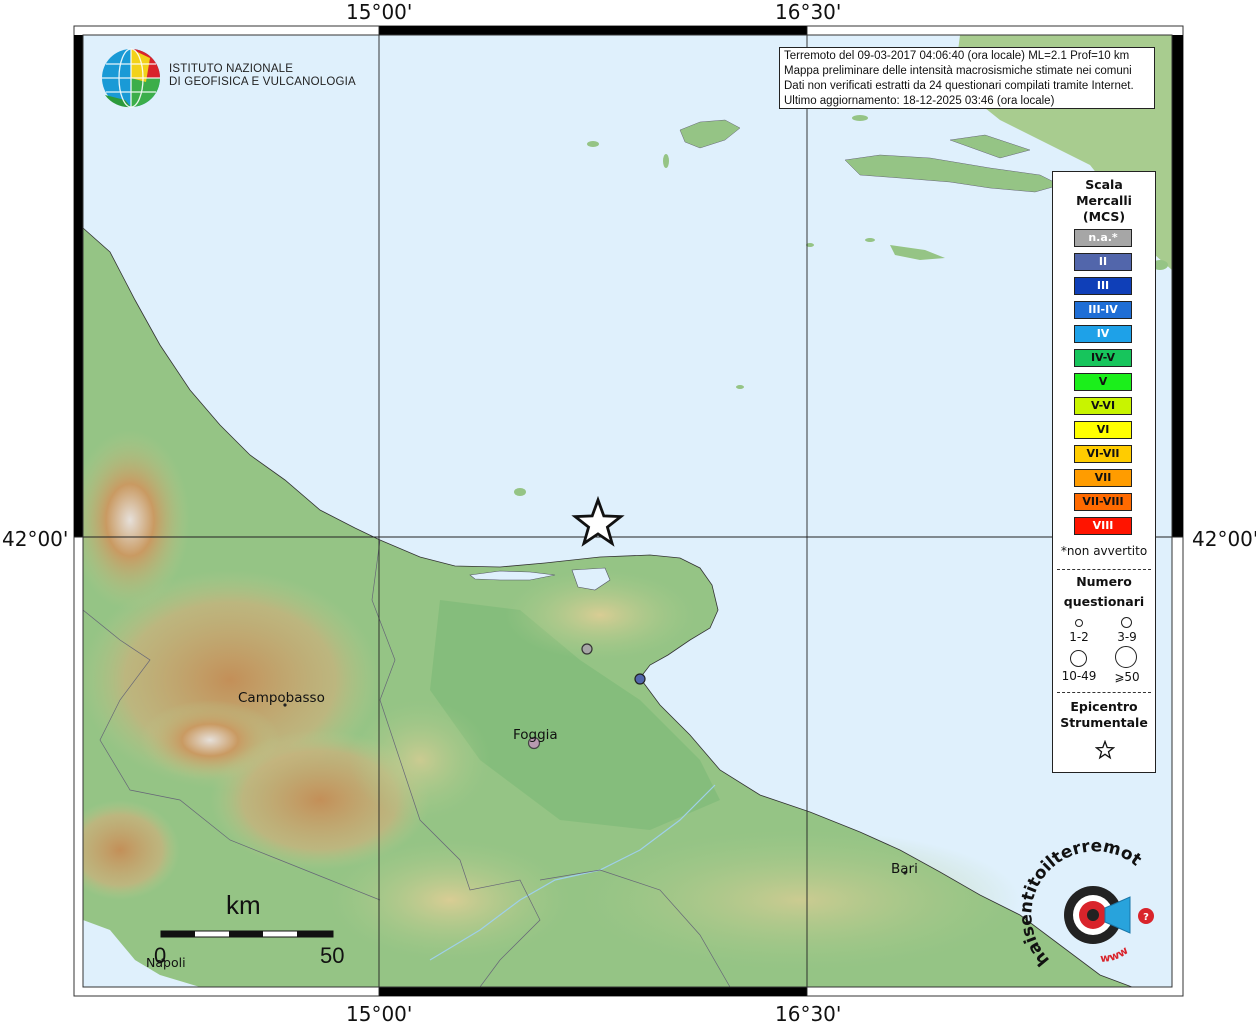 The height and width of the screenshot is (1026, 1256). What do you see at coordinates (1103, 382) in the screenshot?
I see `mcs-swatch: V` at bounding box center [1103, 382].